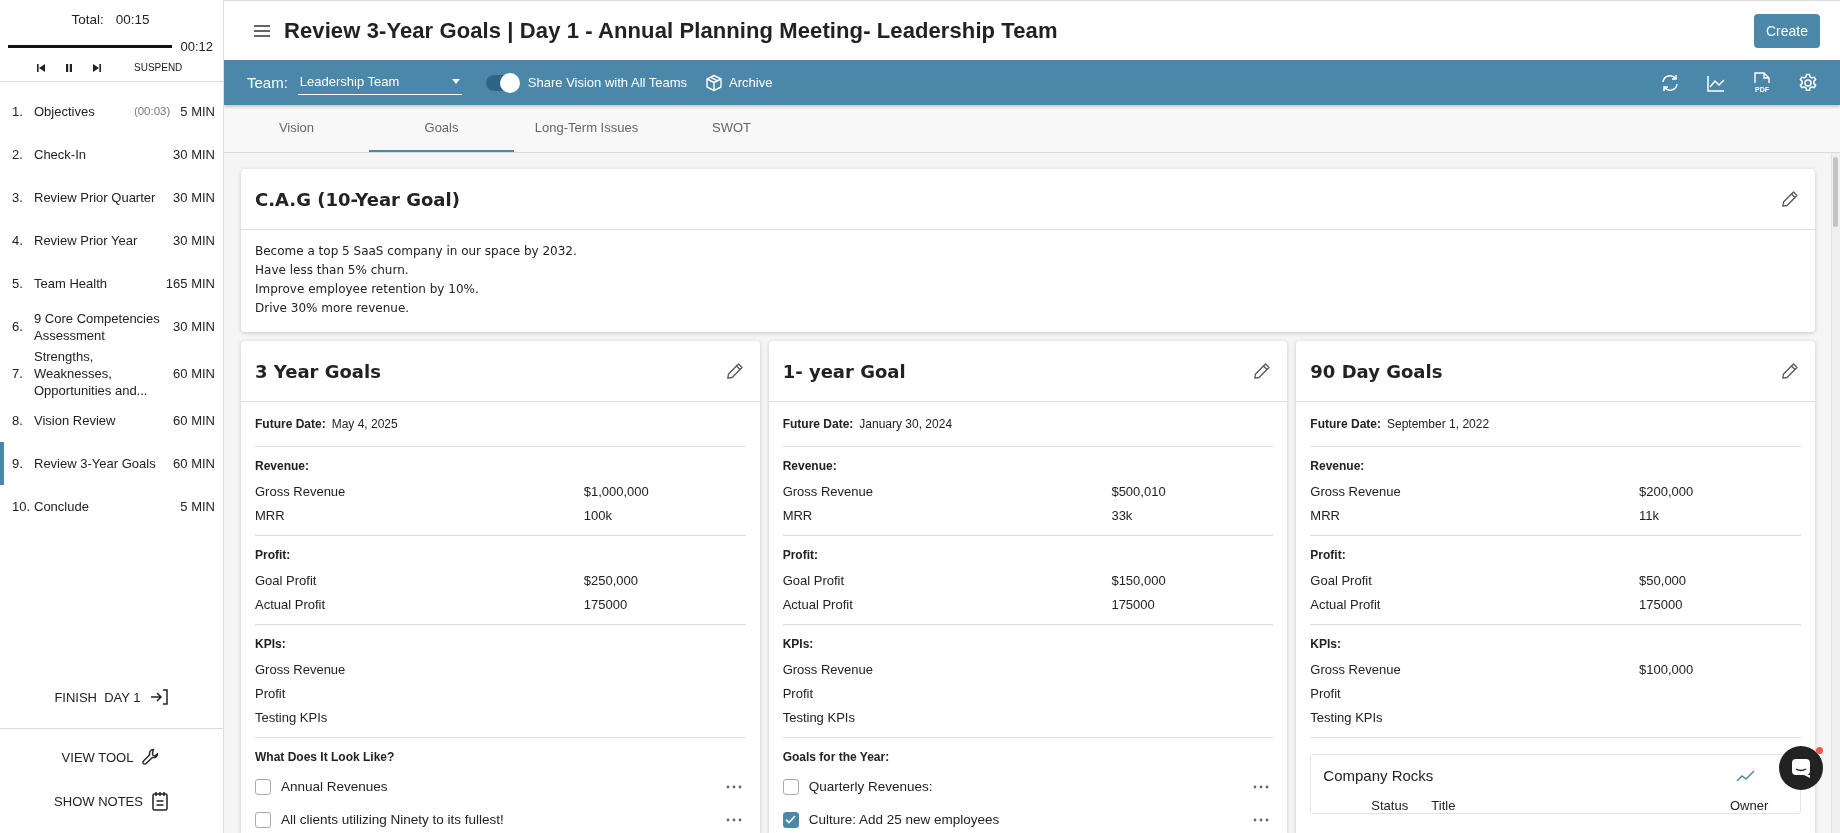 This screenshot has width=1840, height=833. I want to click on agenda-item: 4. Review Prior Year 30 MIN, so click(111, 240).